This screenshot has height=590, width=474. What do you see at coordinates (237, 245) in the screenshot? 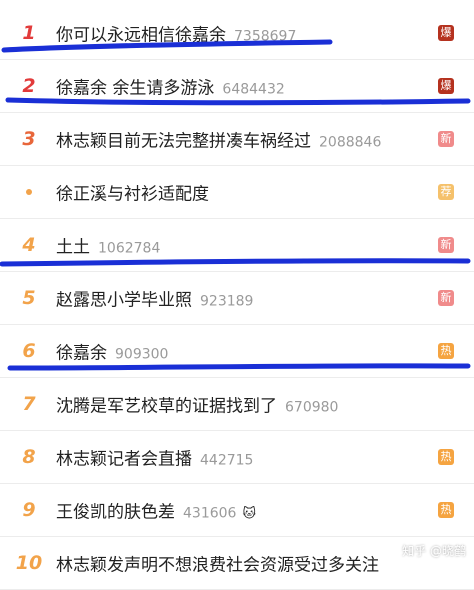
I see `hot-item: 4 土土 1062784 新` at bounding box center [237, 245].